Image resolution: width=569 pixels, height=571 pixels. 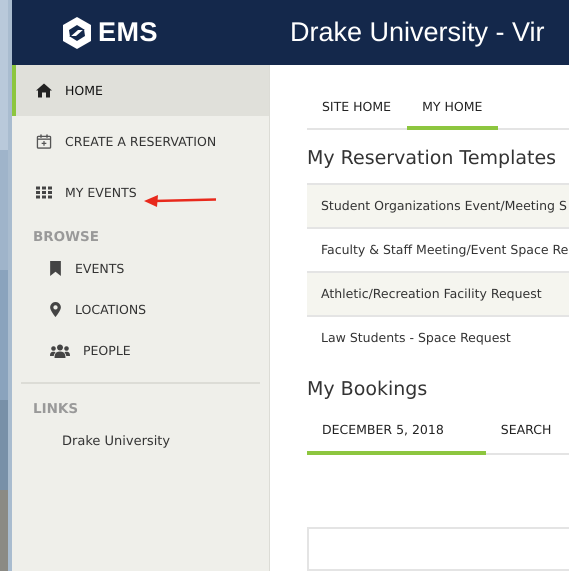 What do you see at coordinates (417, 32) in the screenshot?
I see `site-title: Drake University - Vir` at bounding box center [417, 32].